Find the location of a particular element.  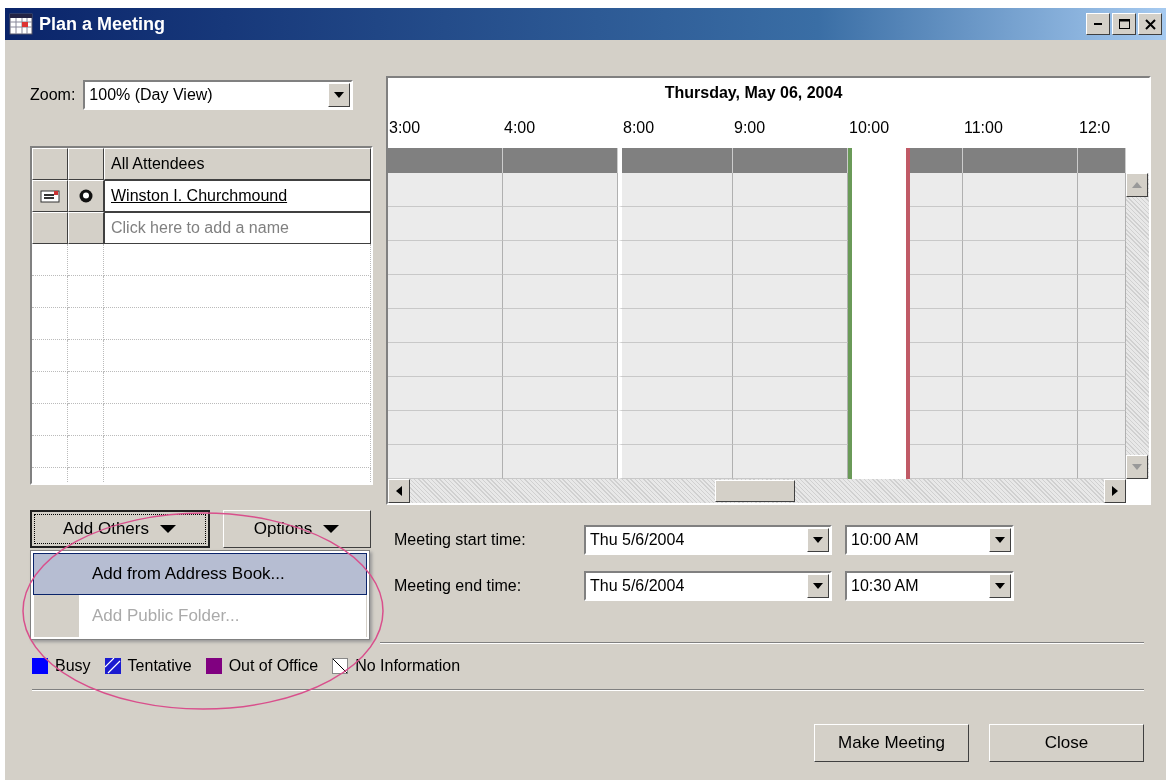

close-icon is located at coordinates (1150, 24).